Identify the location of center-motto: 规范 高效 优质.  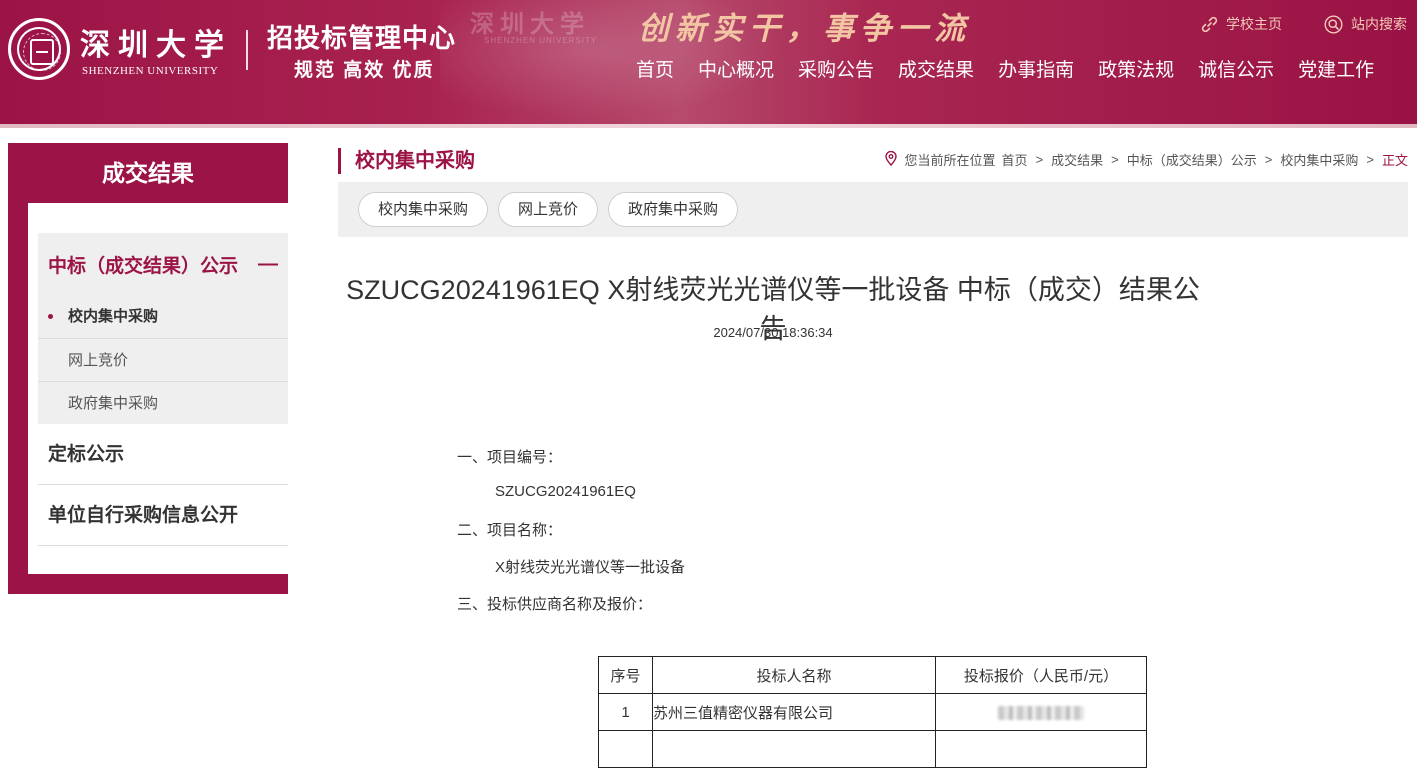
(364, 70).